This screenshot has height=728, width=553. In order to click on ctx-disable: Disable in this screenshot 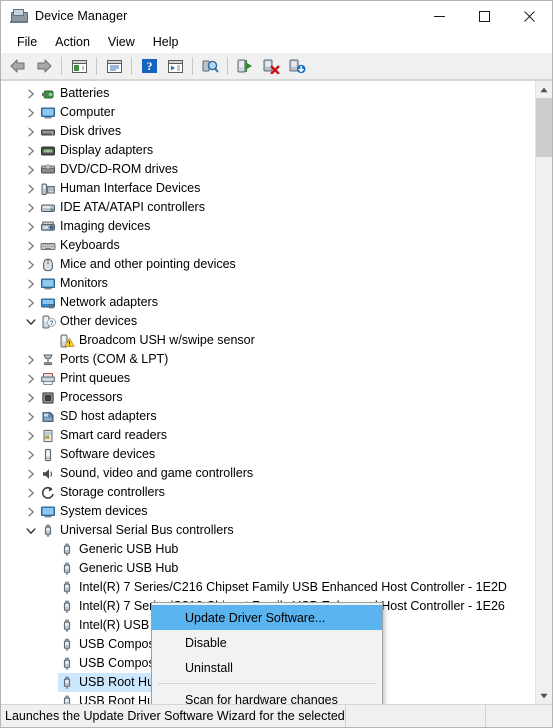, I will do `click(267, 642)`.